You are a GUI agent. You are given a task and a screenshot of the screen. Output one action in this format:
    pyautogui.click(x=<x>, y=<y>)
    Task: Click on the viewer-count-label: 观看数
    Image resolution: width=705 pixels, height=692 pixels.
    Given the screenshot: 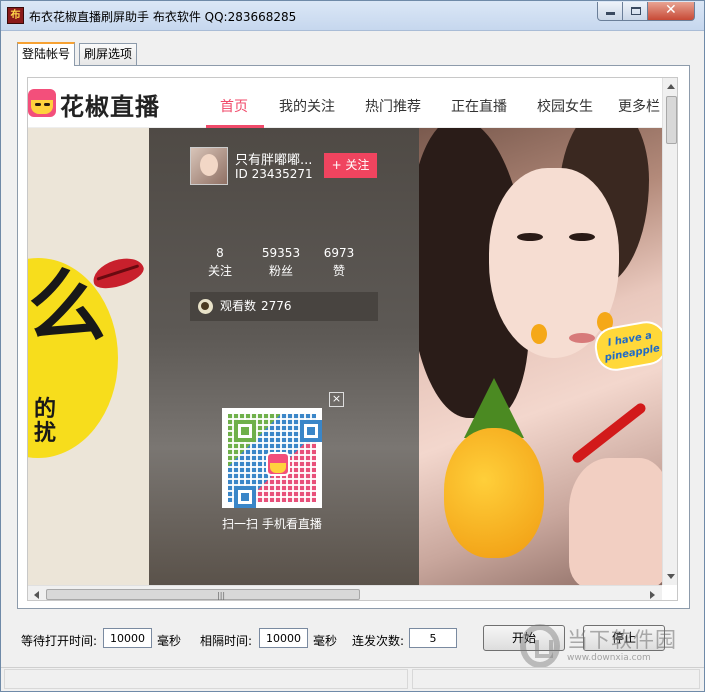 What is the action you would take?
    pyautogui.click(x=238, y=306)
    